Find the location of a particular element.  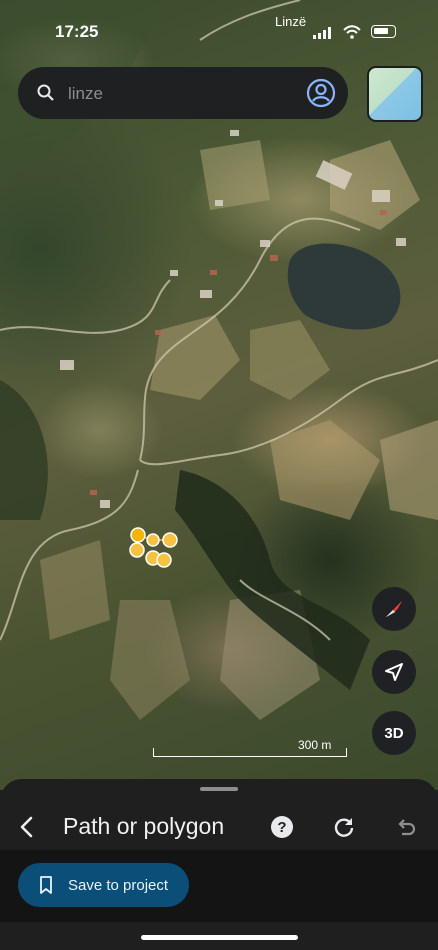

signal-icon is located at coordinates (322, 33).